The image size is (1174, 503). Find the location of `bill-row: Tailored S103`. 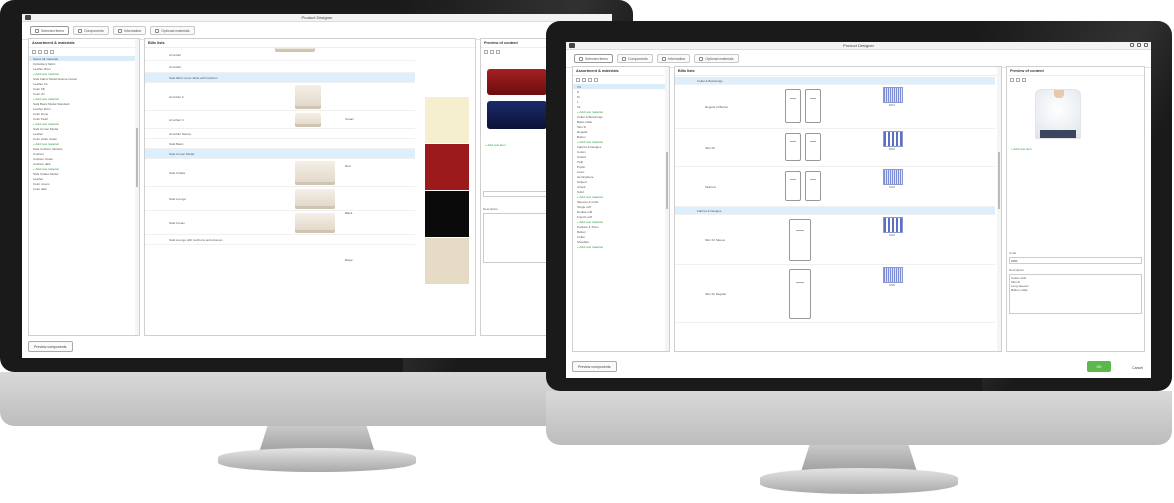

bill-row: Tailored S103 is located at coordinates (835, 187).